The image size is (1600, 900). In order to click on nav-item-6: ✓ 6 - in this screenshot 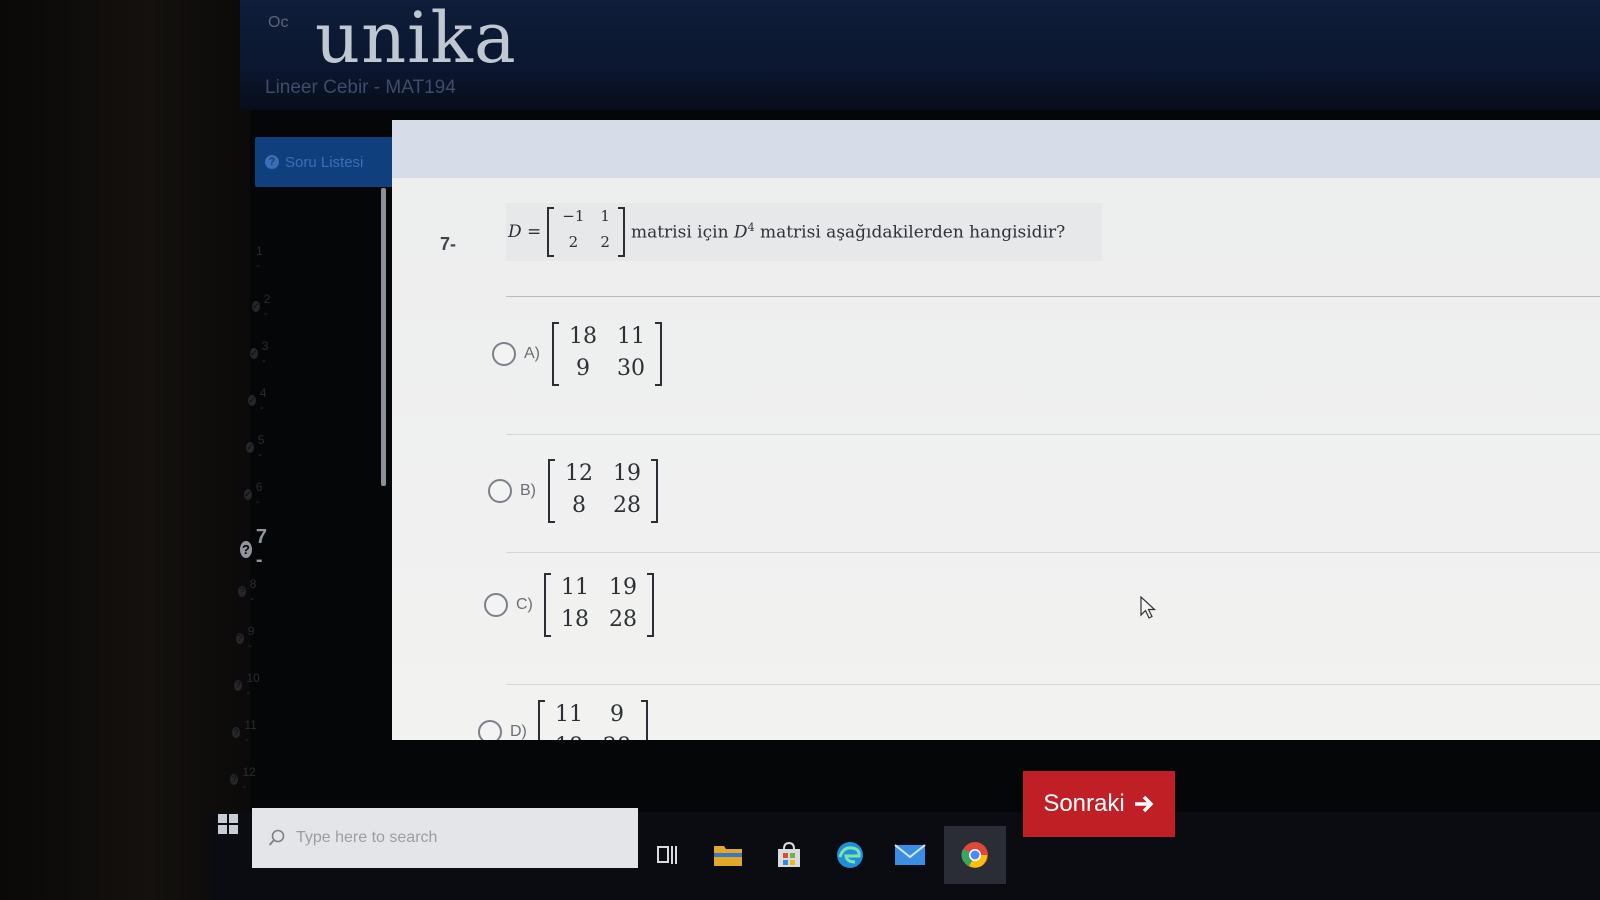, I will do `click(255, 494)`.